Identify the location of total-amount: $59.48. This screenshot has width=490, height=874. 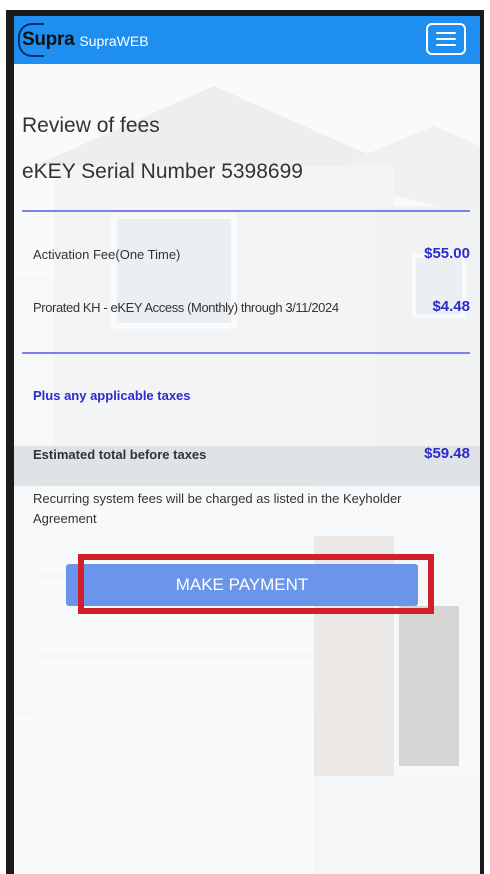
(447, 453).